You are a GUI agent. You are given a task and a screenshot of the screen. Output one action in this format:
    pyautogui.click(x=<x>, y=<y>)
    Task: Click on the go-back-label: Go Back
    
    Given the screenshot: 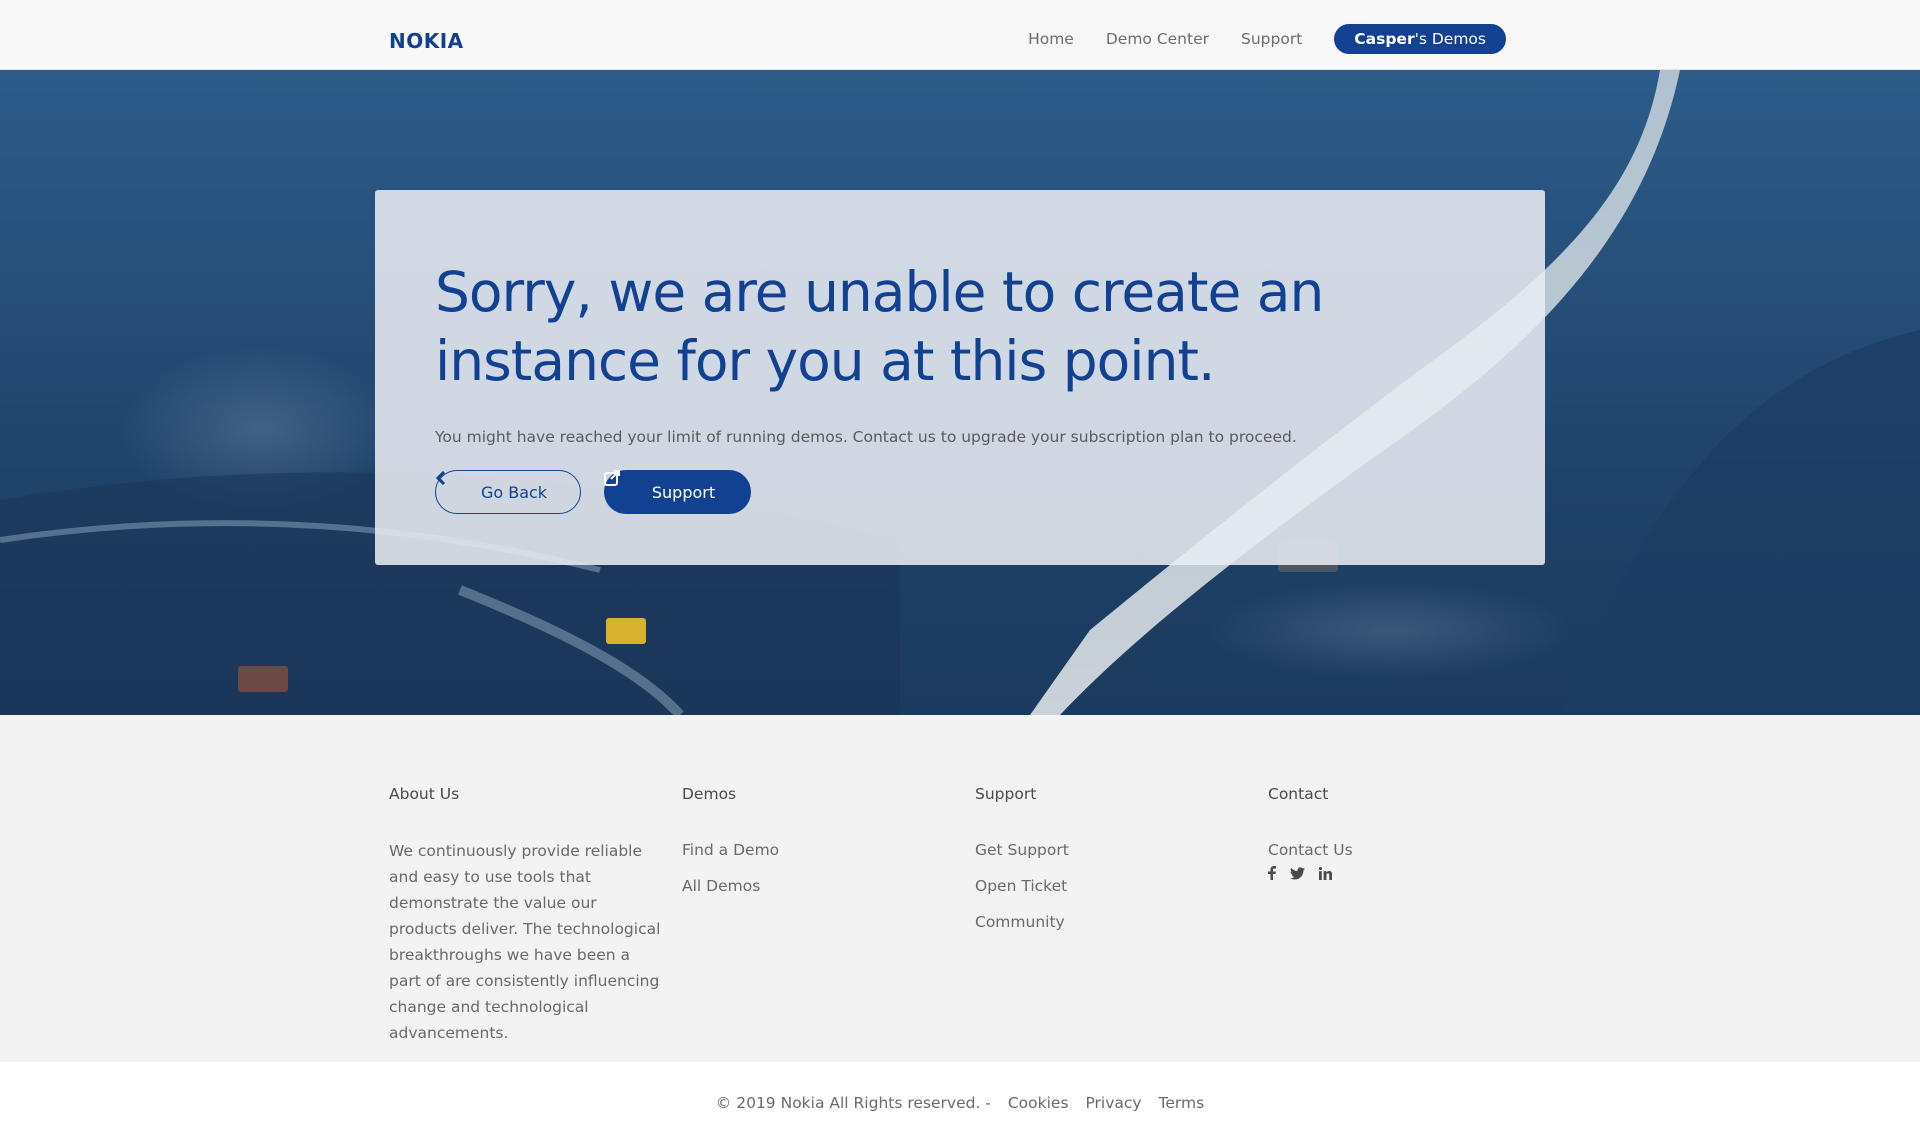 What is the action you would take?
    pyautogui.click(x=514, y=492)
    